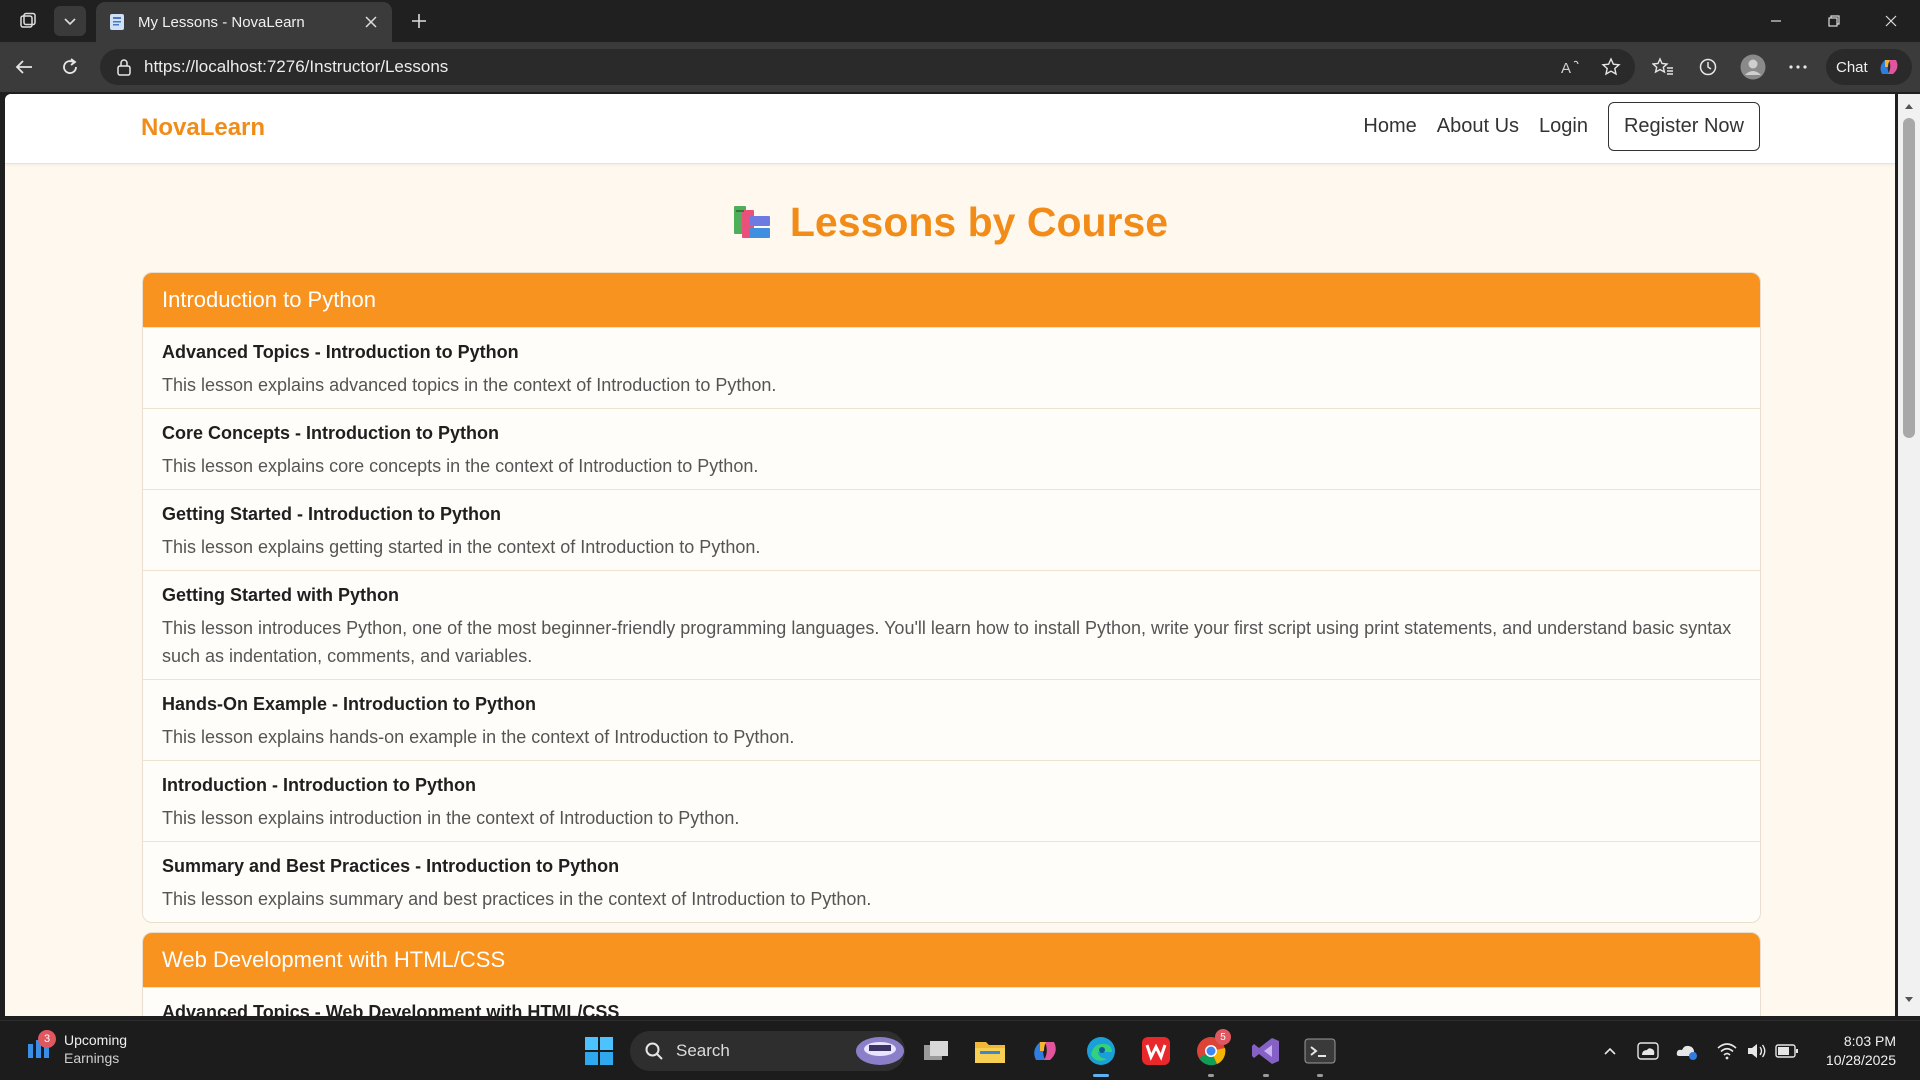 The height and width of the screenshot is (1080, 1920). Describe the element at coordinates (117, 22) in the screenshot. I see `page-icon` at that location.